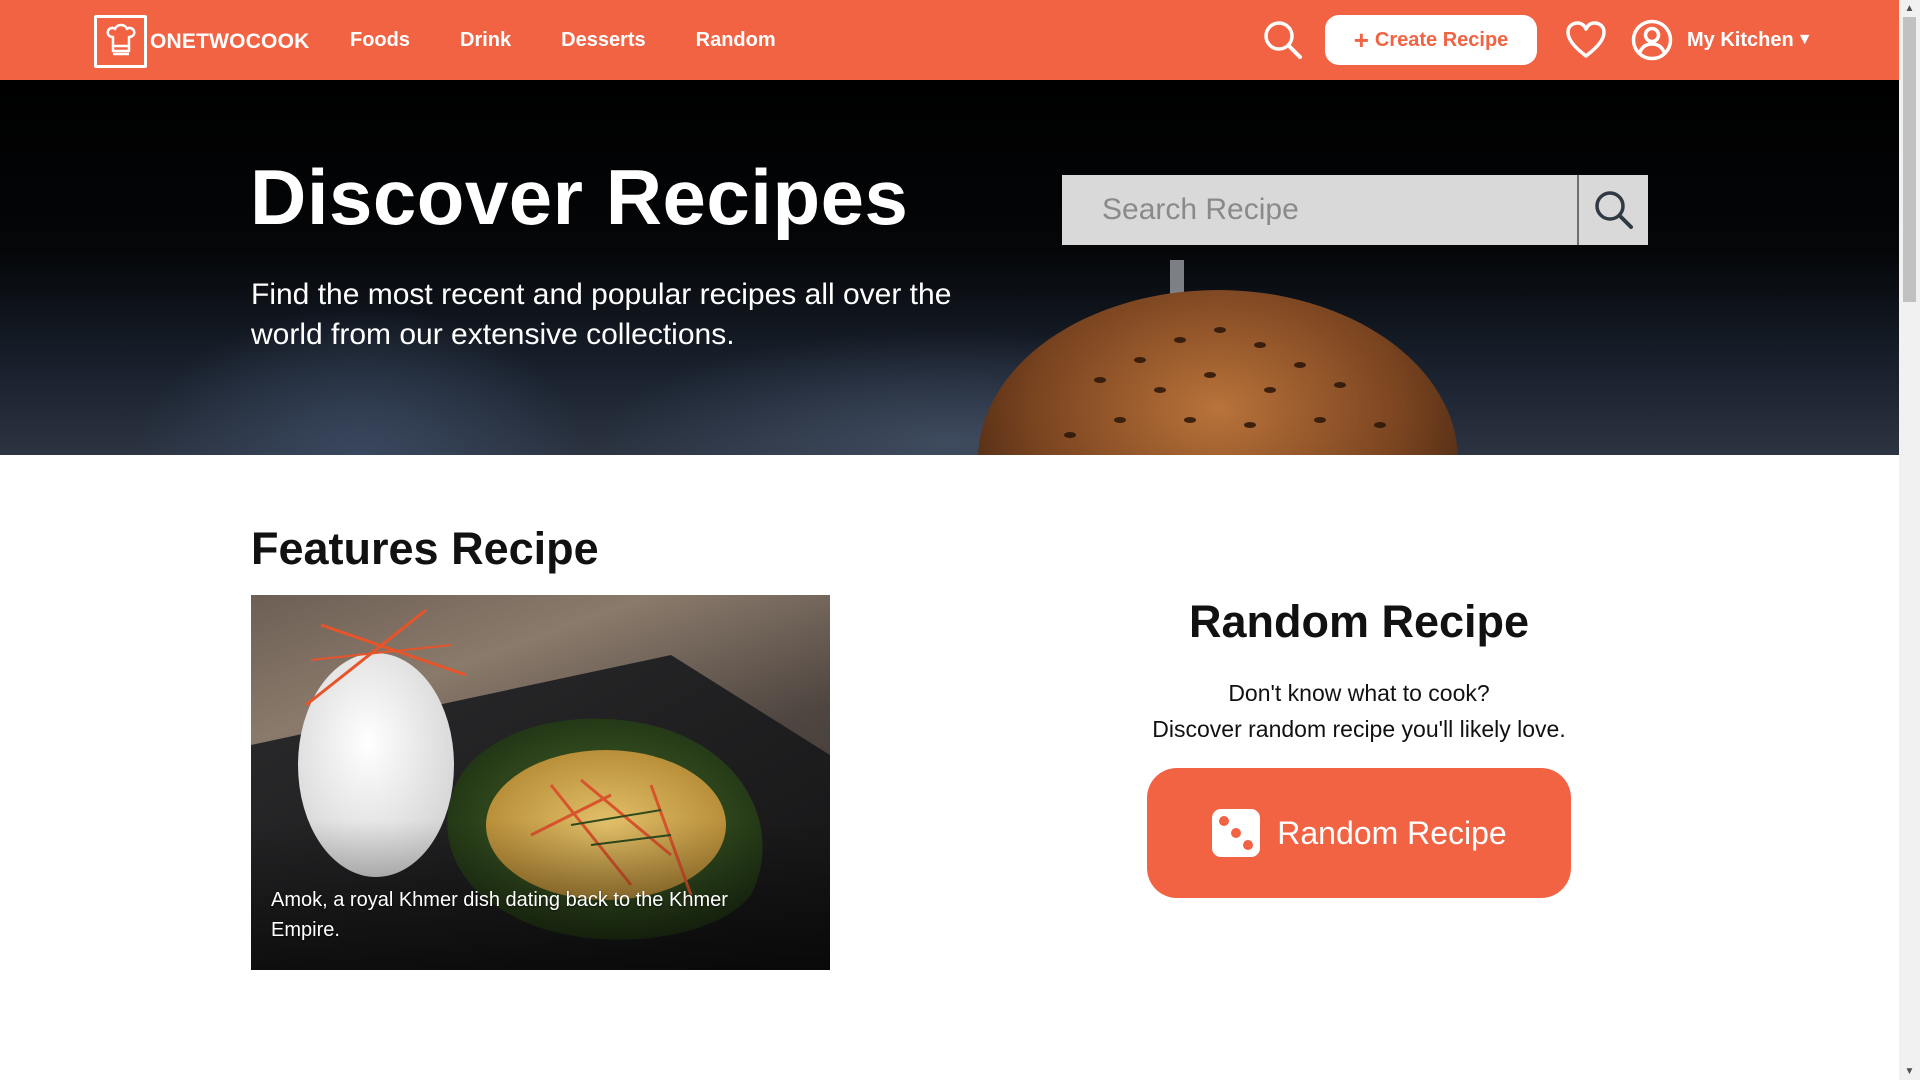 This screenshot has width=1920, height=1080. What do you see at coordinates (120, 41) in the screenshot?
I see `logo-icon` at bounding box center [120, 41].